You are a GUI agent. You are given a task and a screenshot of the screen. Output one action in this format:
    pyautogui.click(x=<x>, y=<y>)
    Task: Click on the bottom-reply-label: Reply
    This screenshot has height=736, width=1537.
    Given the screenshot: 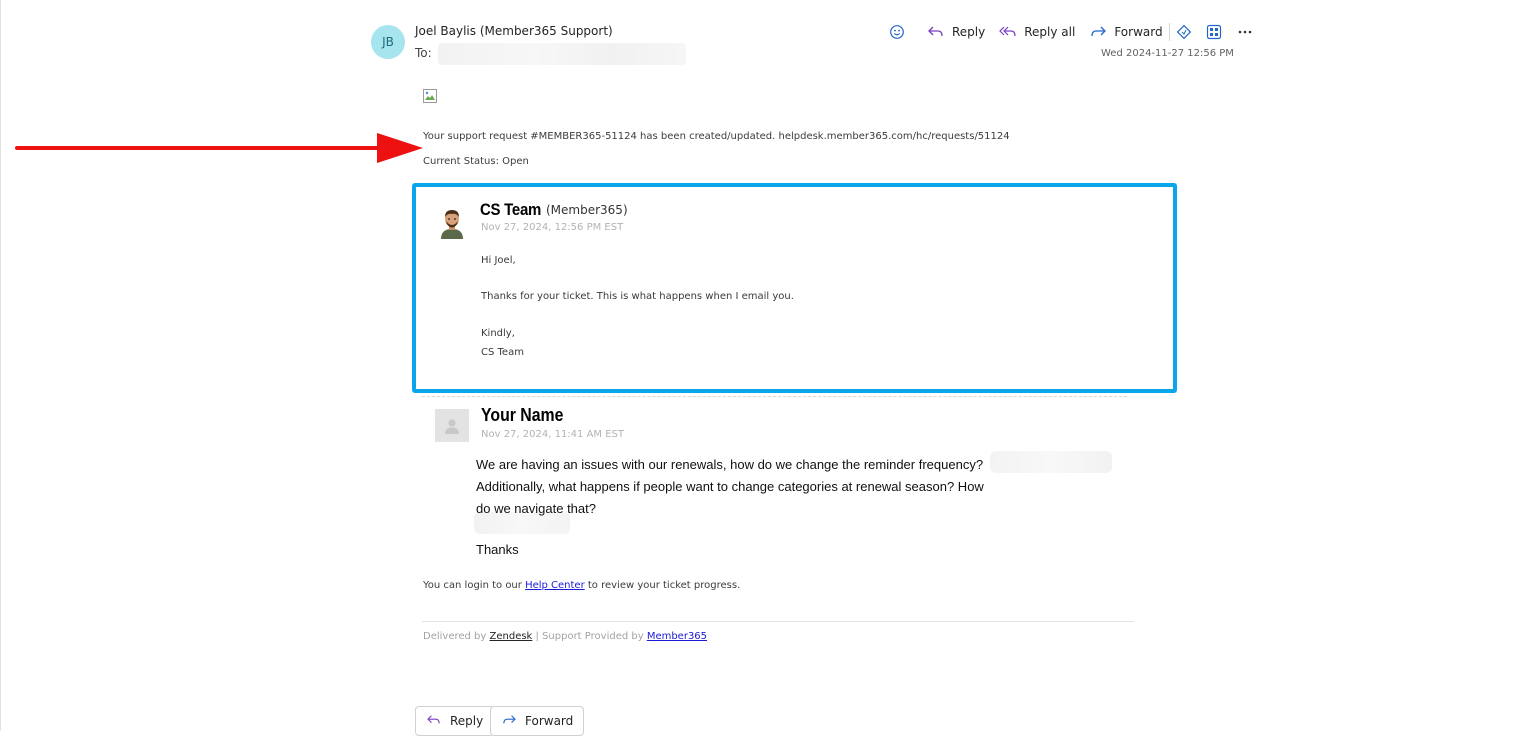 What is the action you would take?
    pyautogui.click(x=467, y=721)
    